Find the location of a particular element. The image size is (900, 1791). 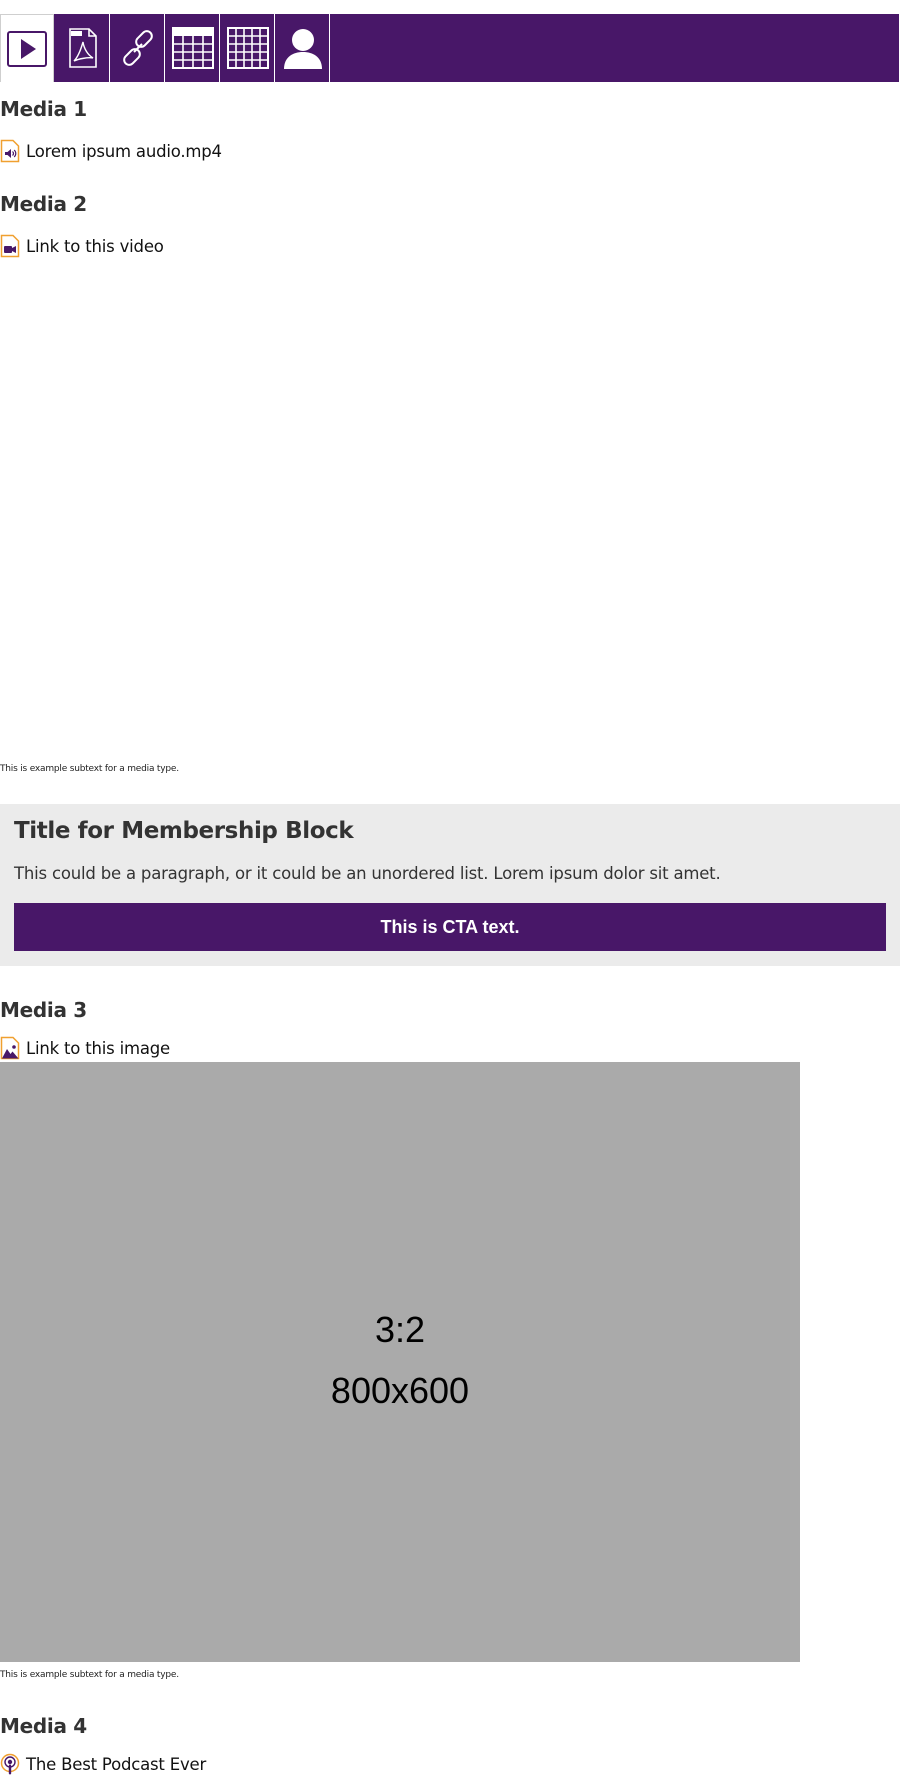

podcast-link-text: The Best Podcast Ever is located at coordinates (116, 1764).